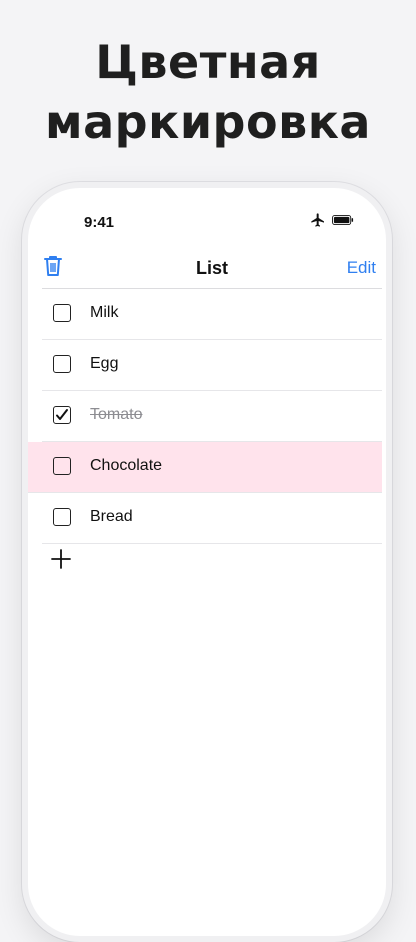 The height and width of the screenshot is (942, 416). I want to click on checkmark-icon, so click(62, 414).